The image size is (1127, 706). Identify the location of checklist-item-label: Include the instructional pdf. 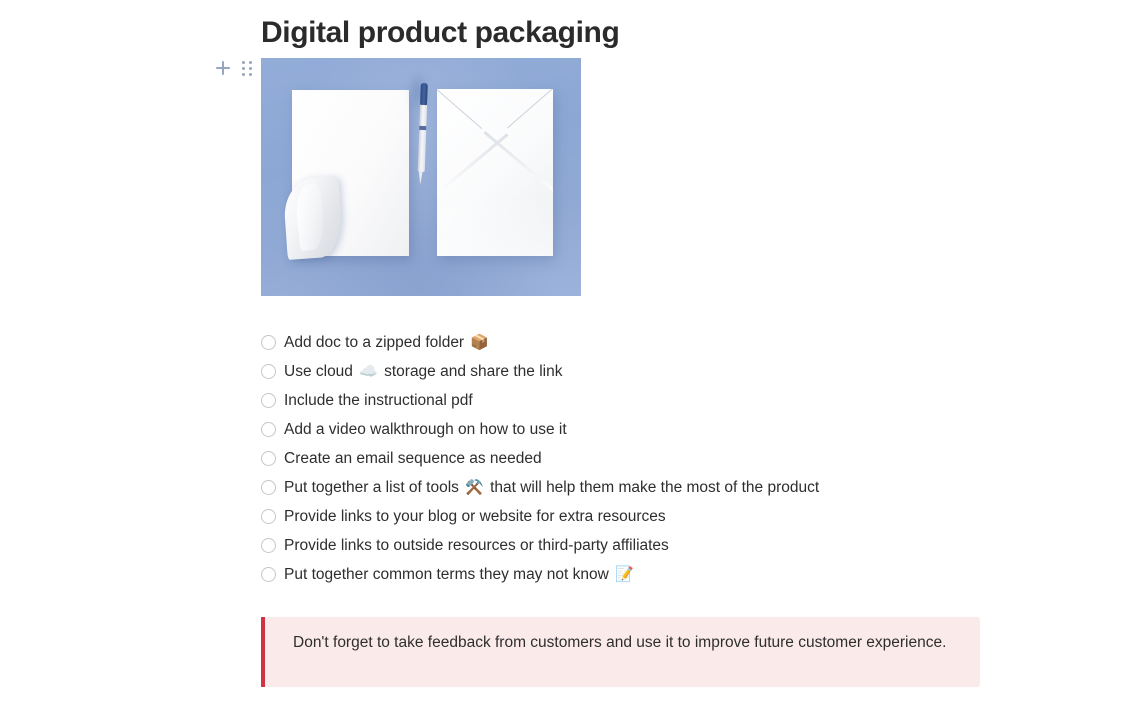
(378, 401).